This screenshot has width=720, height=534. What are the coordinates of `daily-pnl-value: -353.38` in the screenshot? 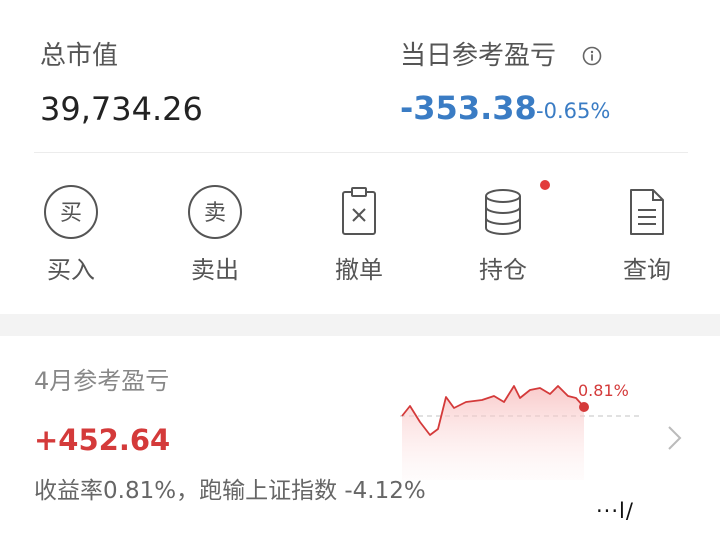 It's located at (468, 108).